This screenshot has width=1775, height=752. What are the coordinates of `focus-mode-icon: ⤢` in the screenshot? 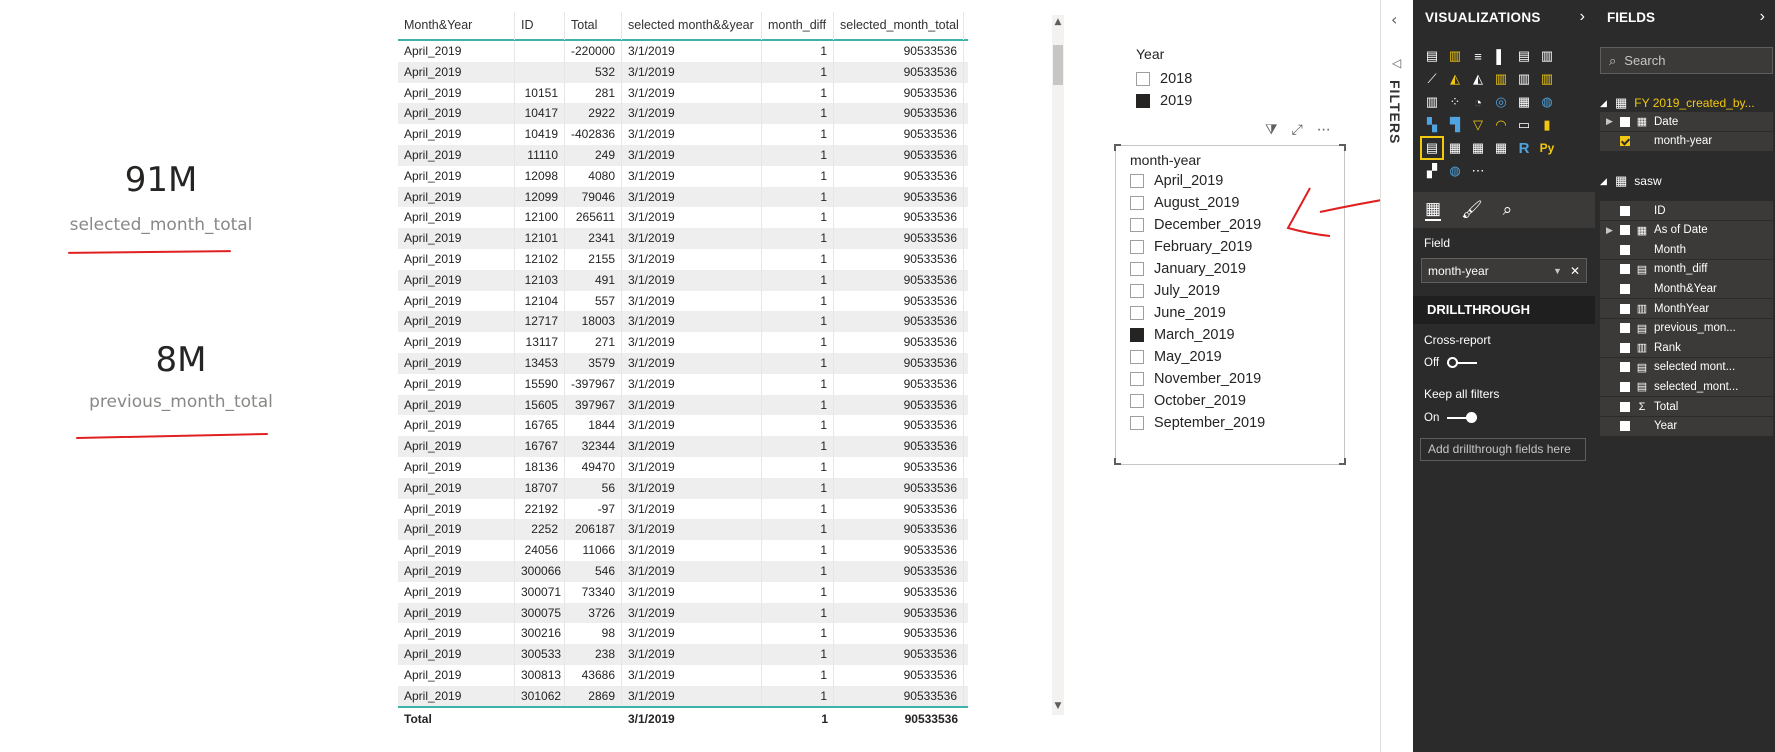 It's located at (1297, 130).